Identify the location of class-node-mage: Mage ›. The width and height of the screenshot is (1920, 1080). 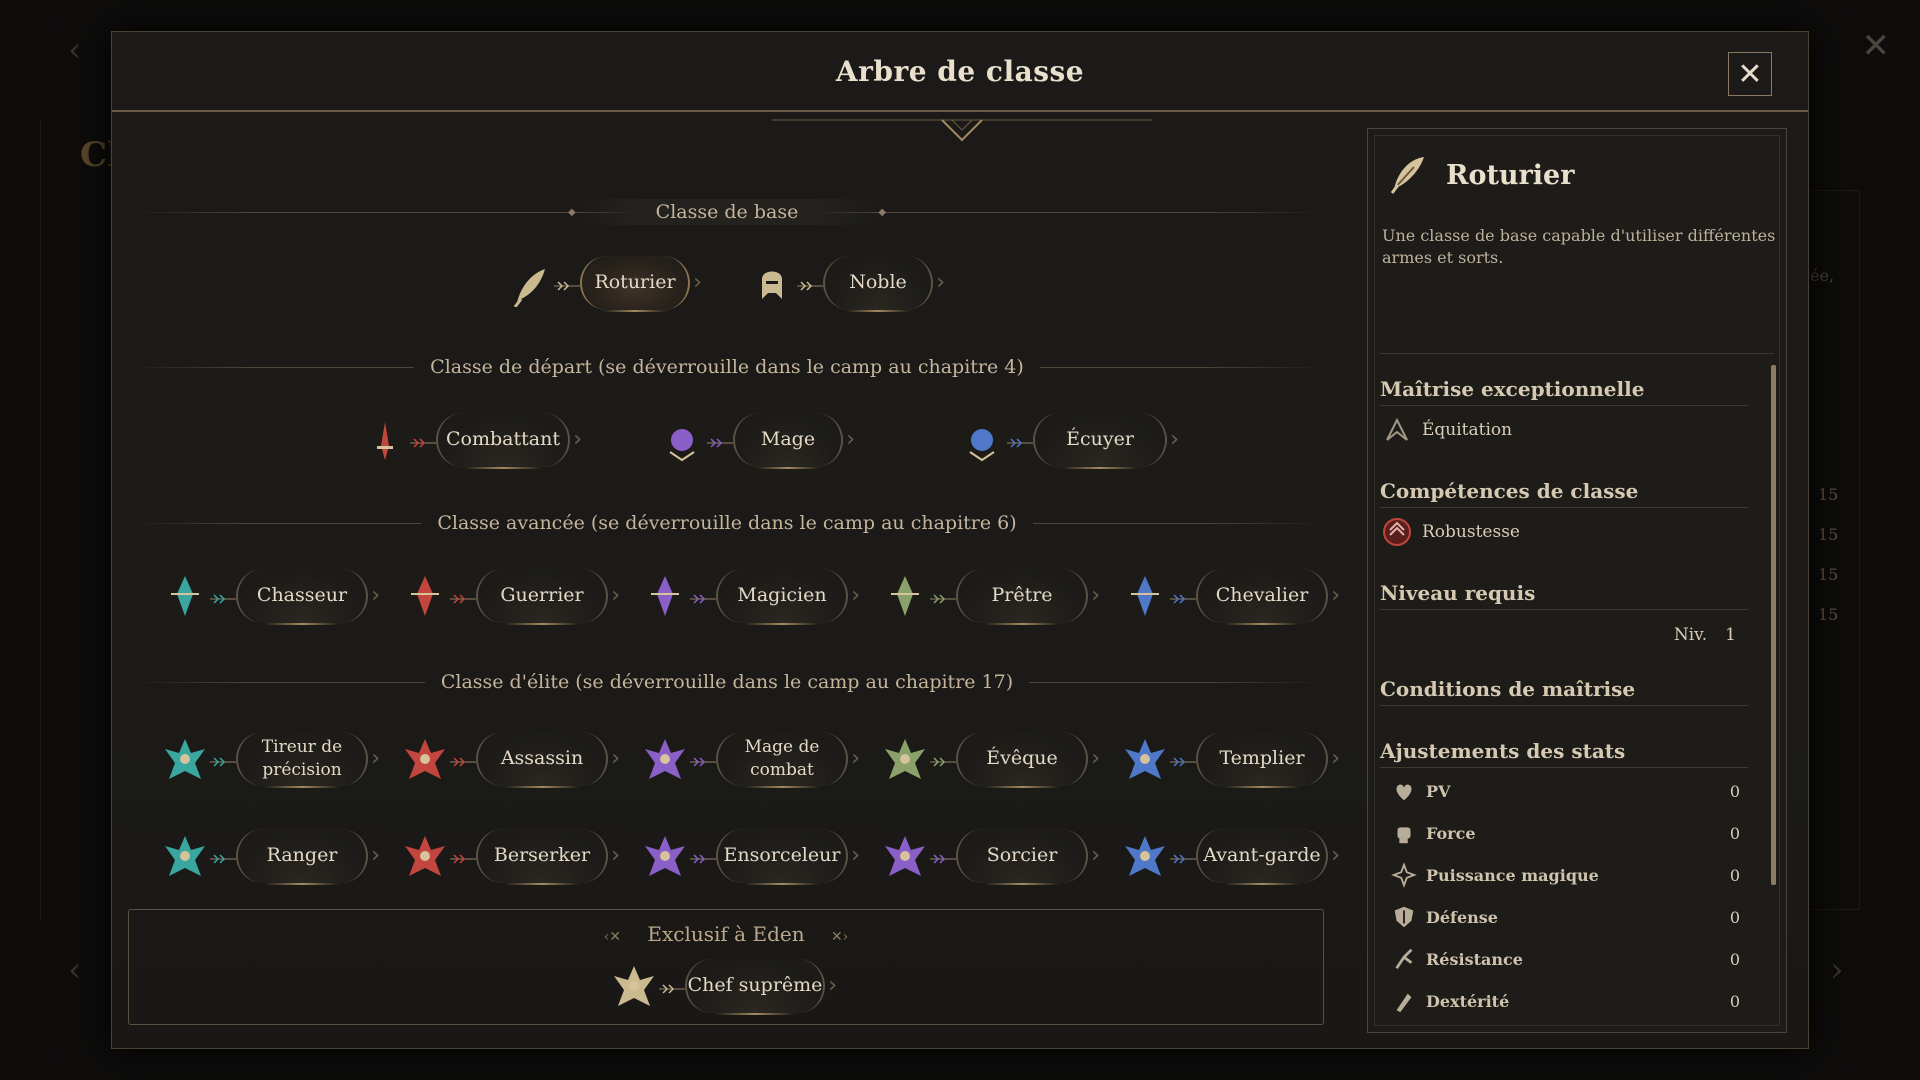
(756, 440).